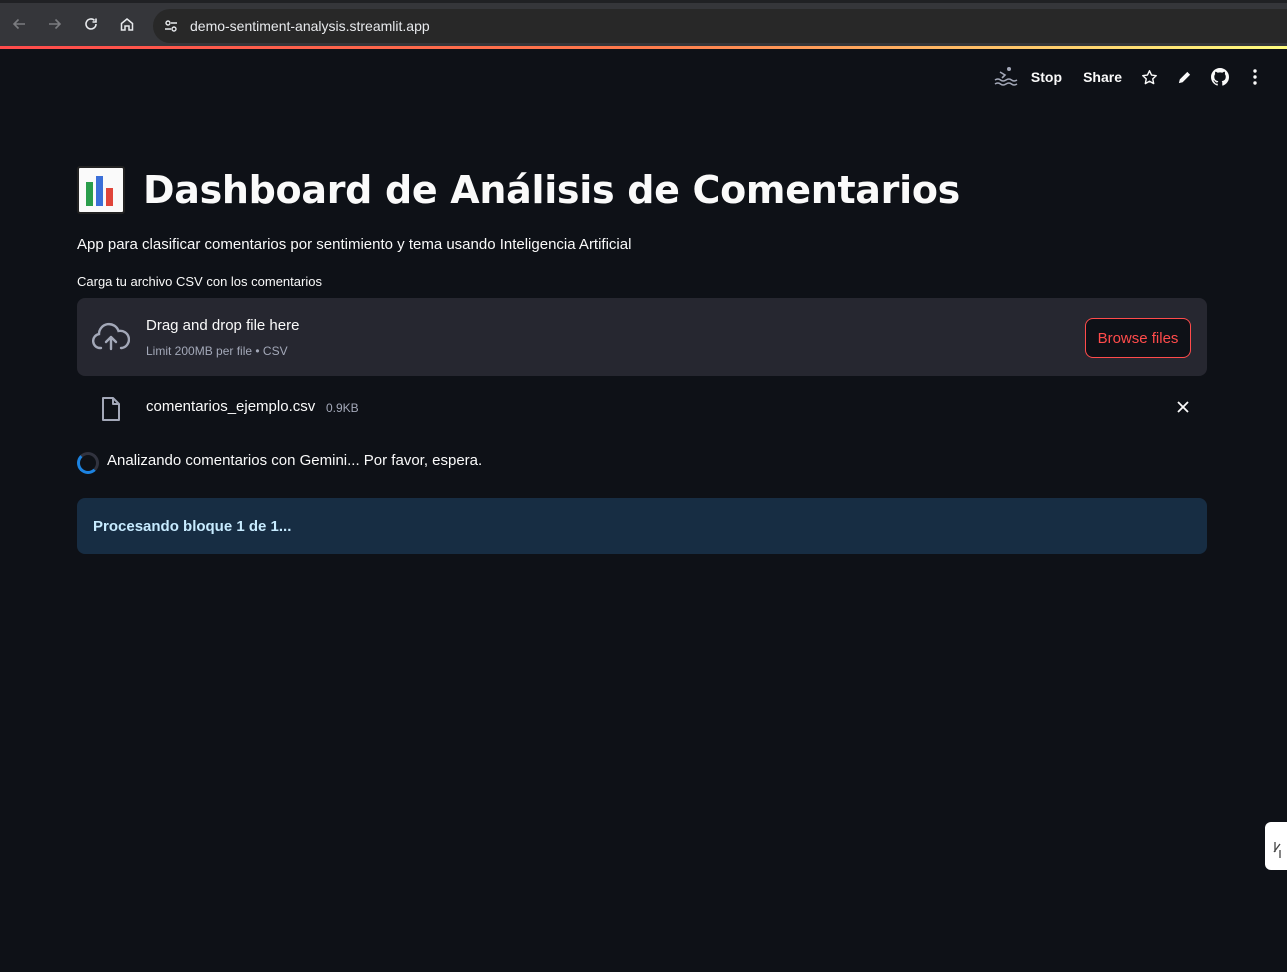  Describe the element at coordinates (101, 190) in the screenshot. I see `bar-chart-icon` at that location.